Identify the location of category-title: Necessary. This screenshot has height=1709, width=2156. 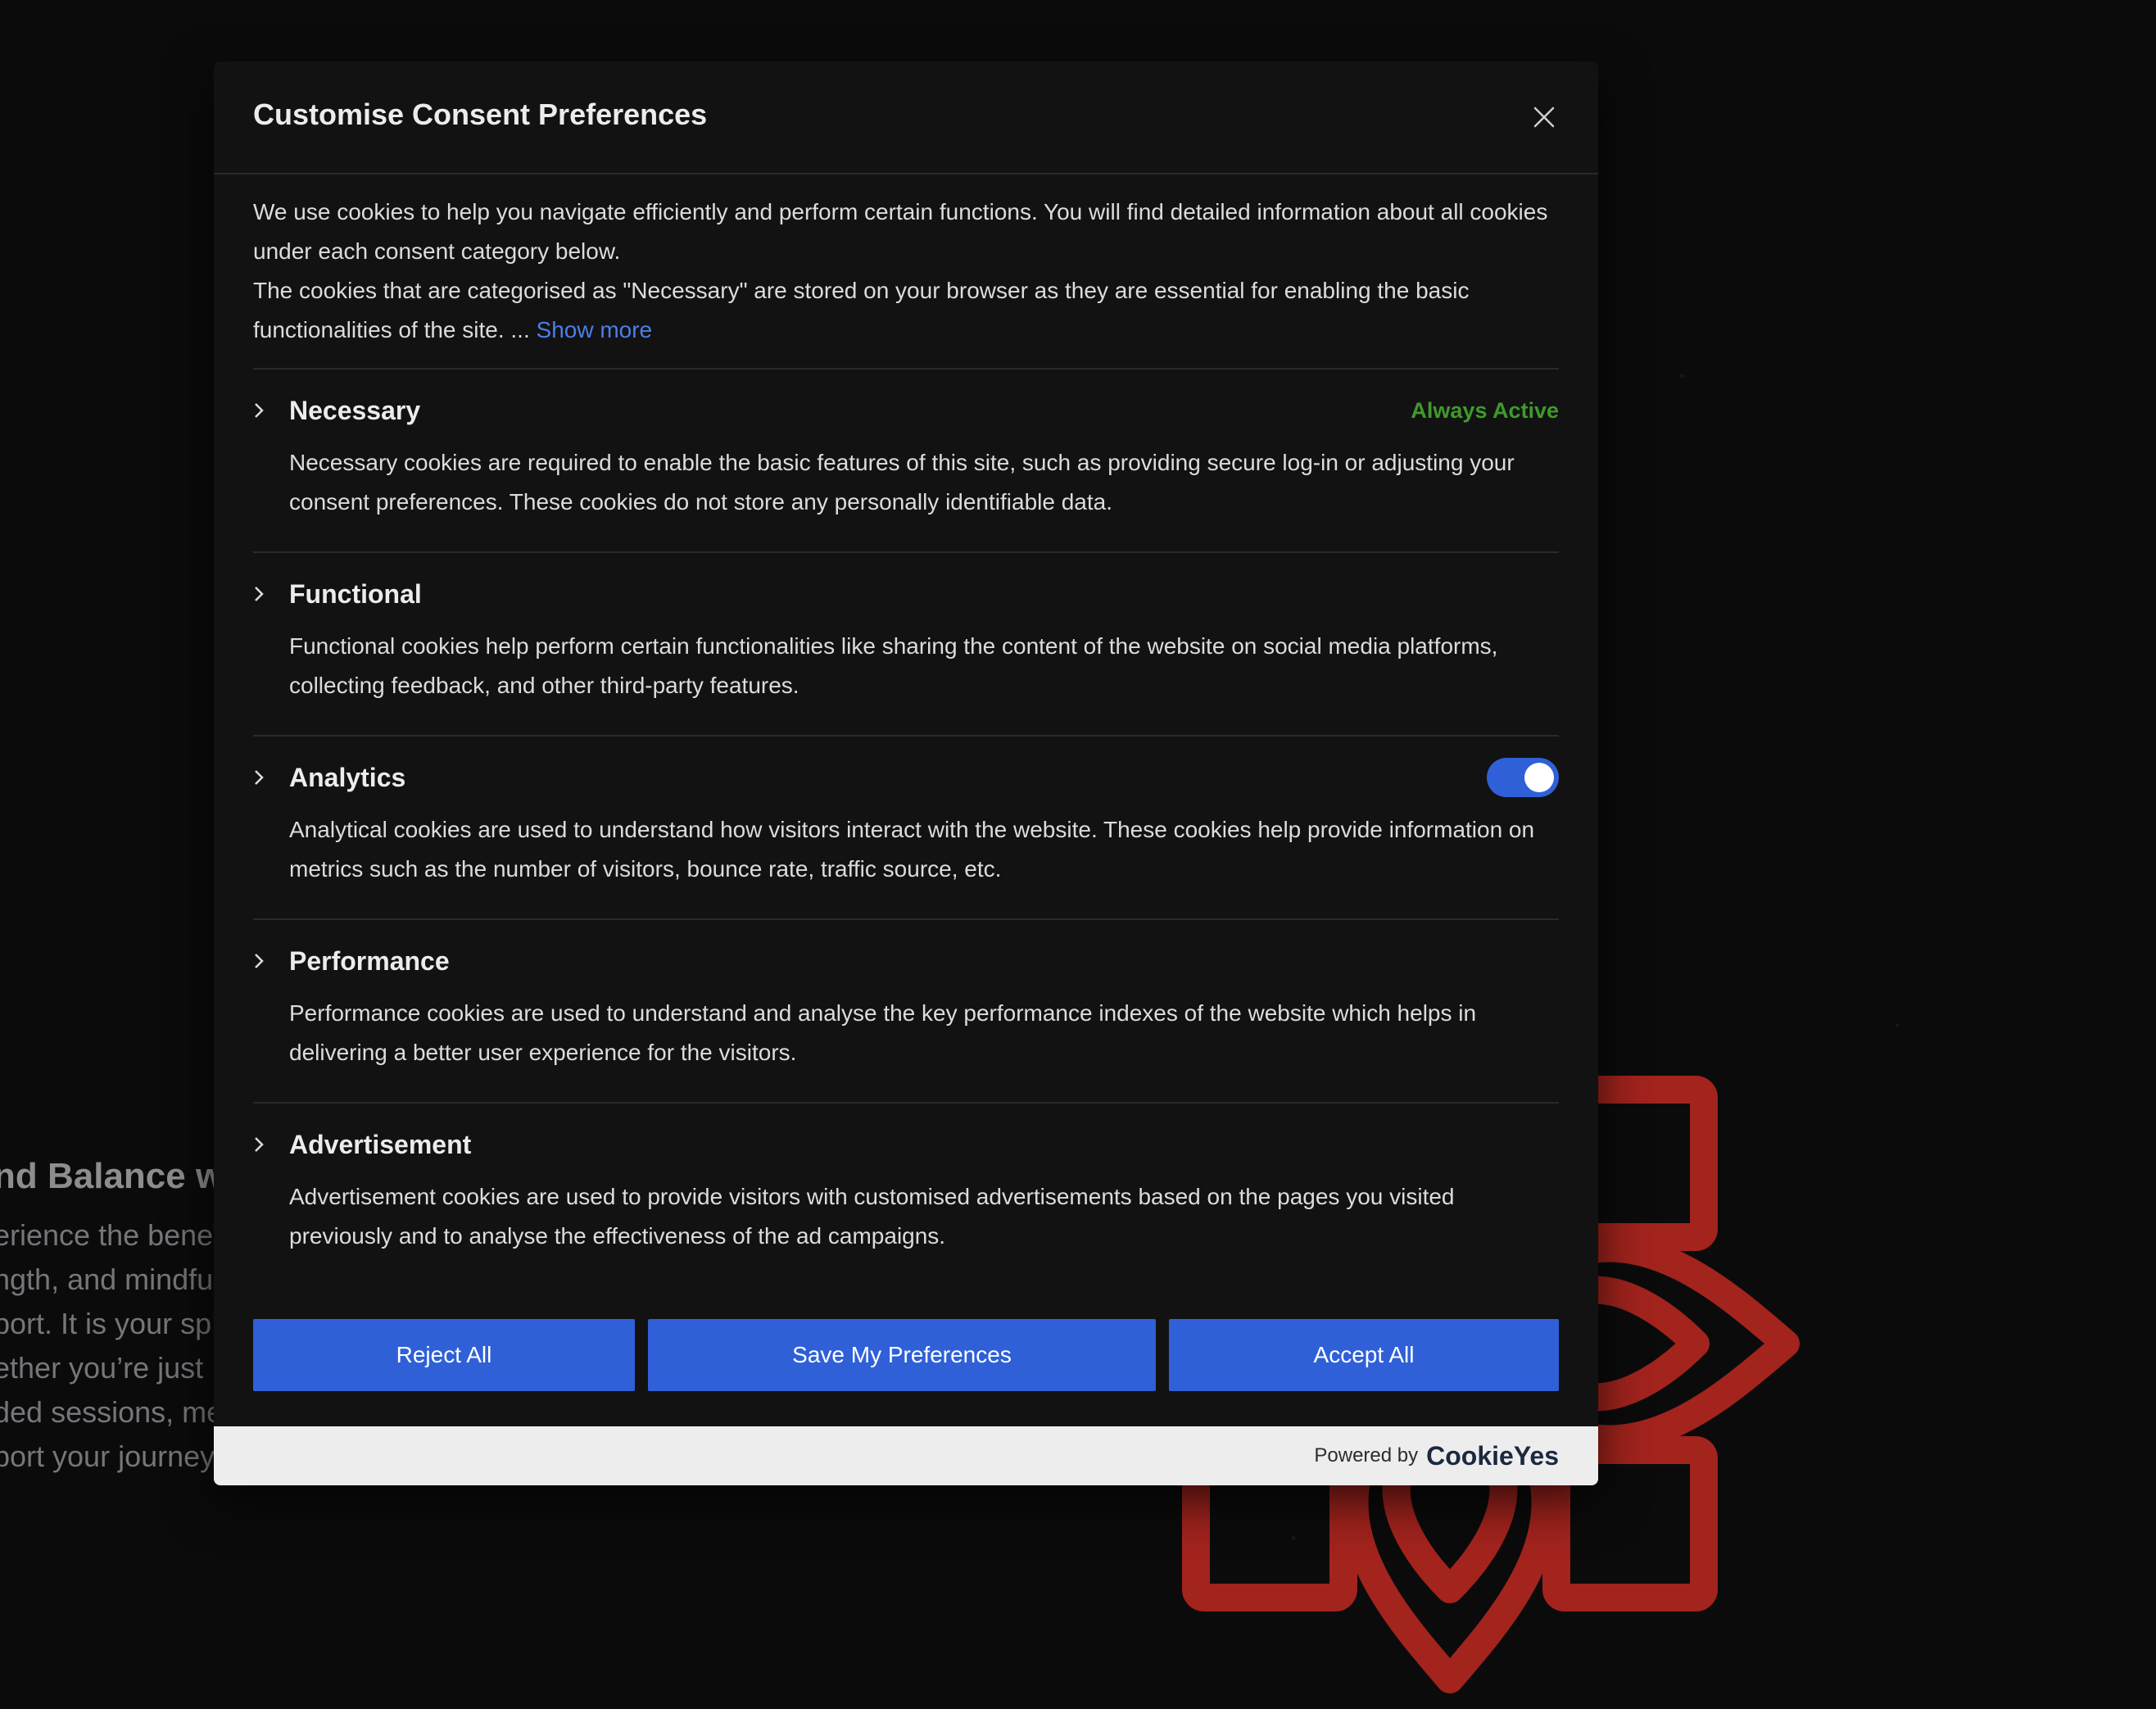
(850, 411).